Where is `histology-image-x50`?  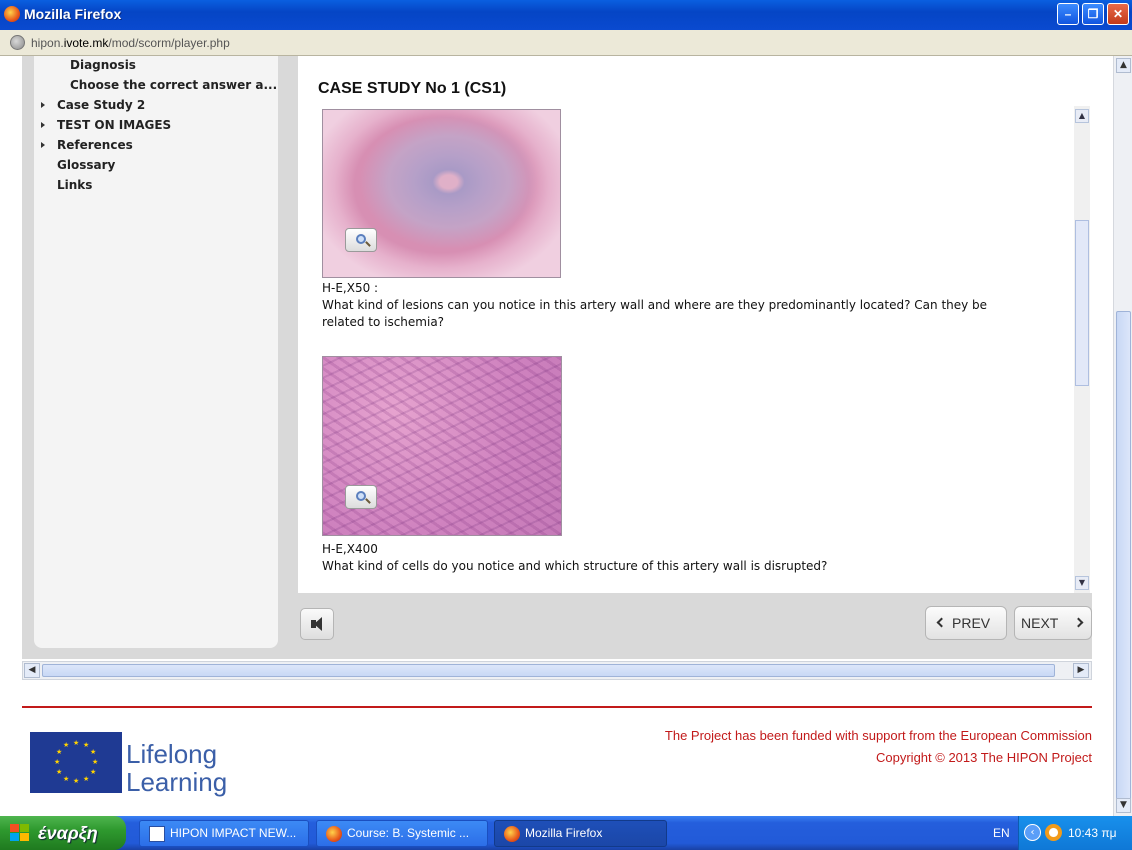
histology-image-x50 is located at coordinates (441, 193).